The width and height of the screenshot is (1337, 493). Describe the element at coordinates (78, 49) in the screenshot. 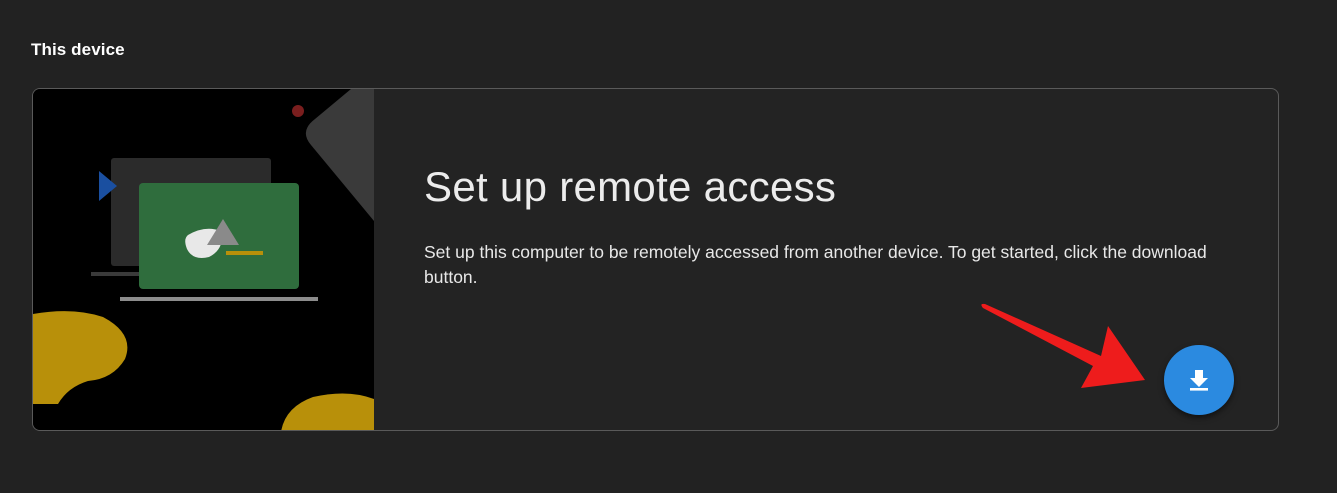

I see `section-title: This device` at that location.